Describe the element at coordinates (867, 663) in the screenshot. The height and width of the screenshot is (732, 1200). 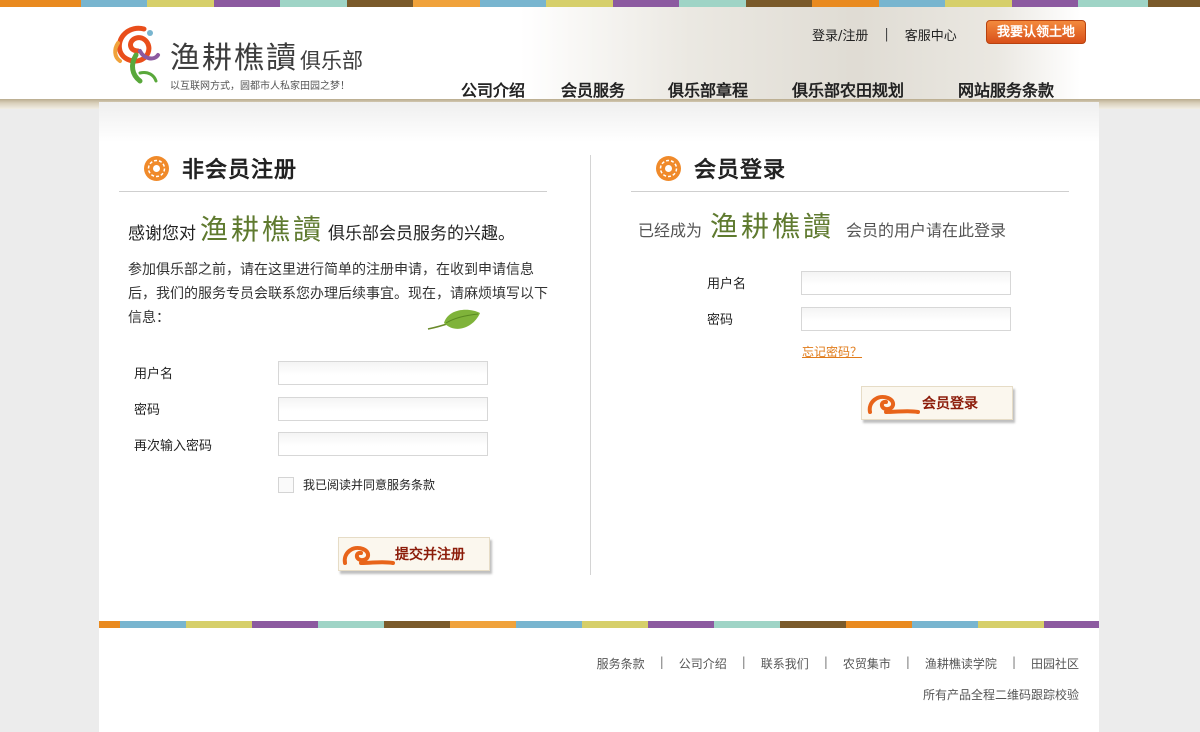
I see `footer-link-market: 农贸集市` at that location.